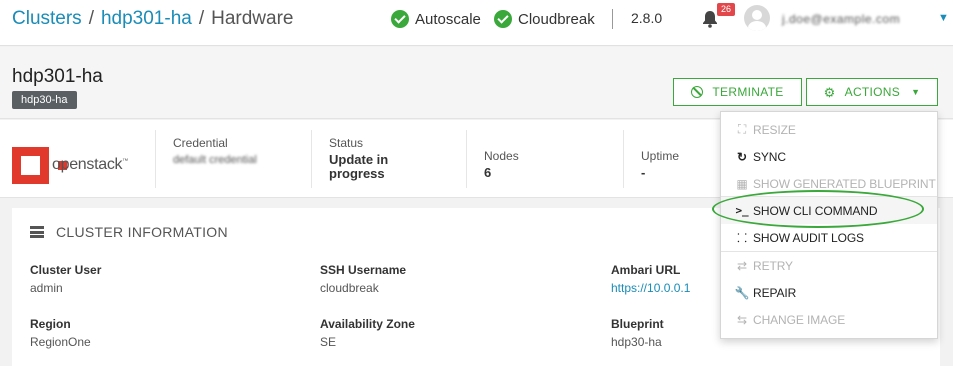  I want to click on notification-badge: 26, so click(726, 9).